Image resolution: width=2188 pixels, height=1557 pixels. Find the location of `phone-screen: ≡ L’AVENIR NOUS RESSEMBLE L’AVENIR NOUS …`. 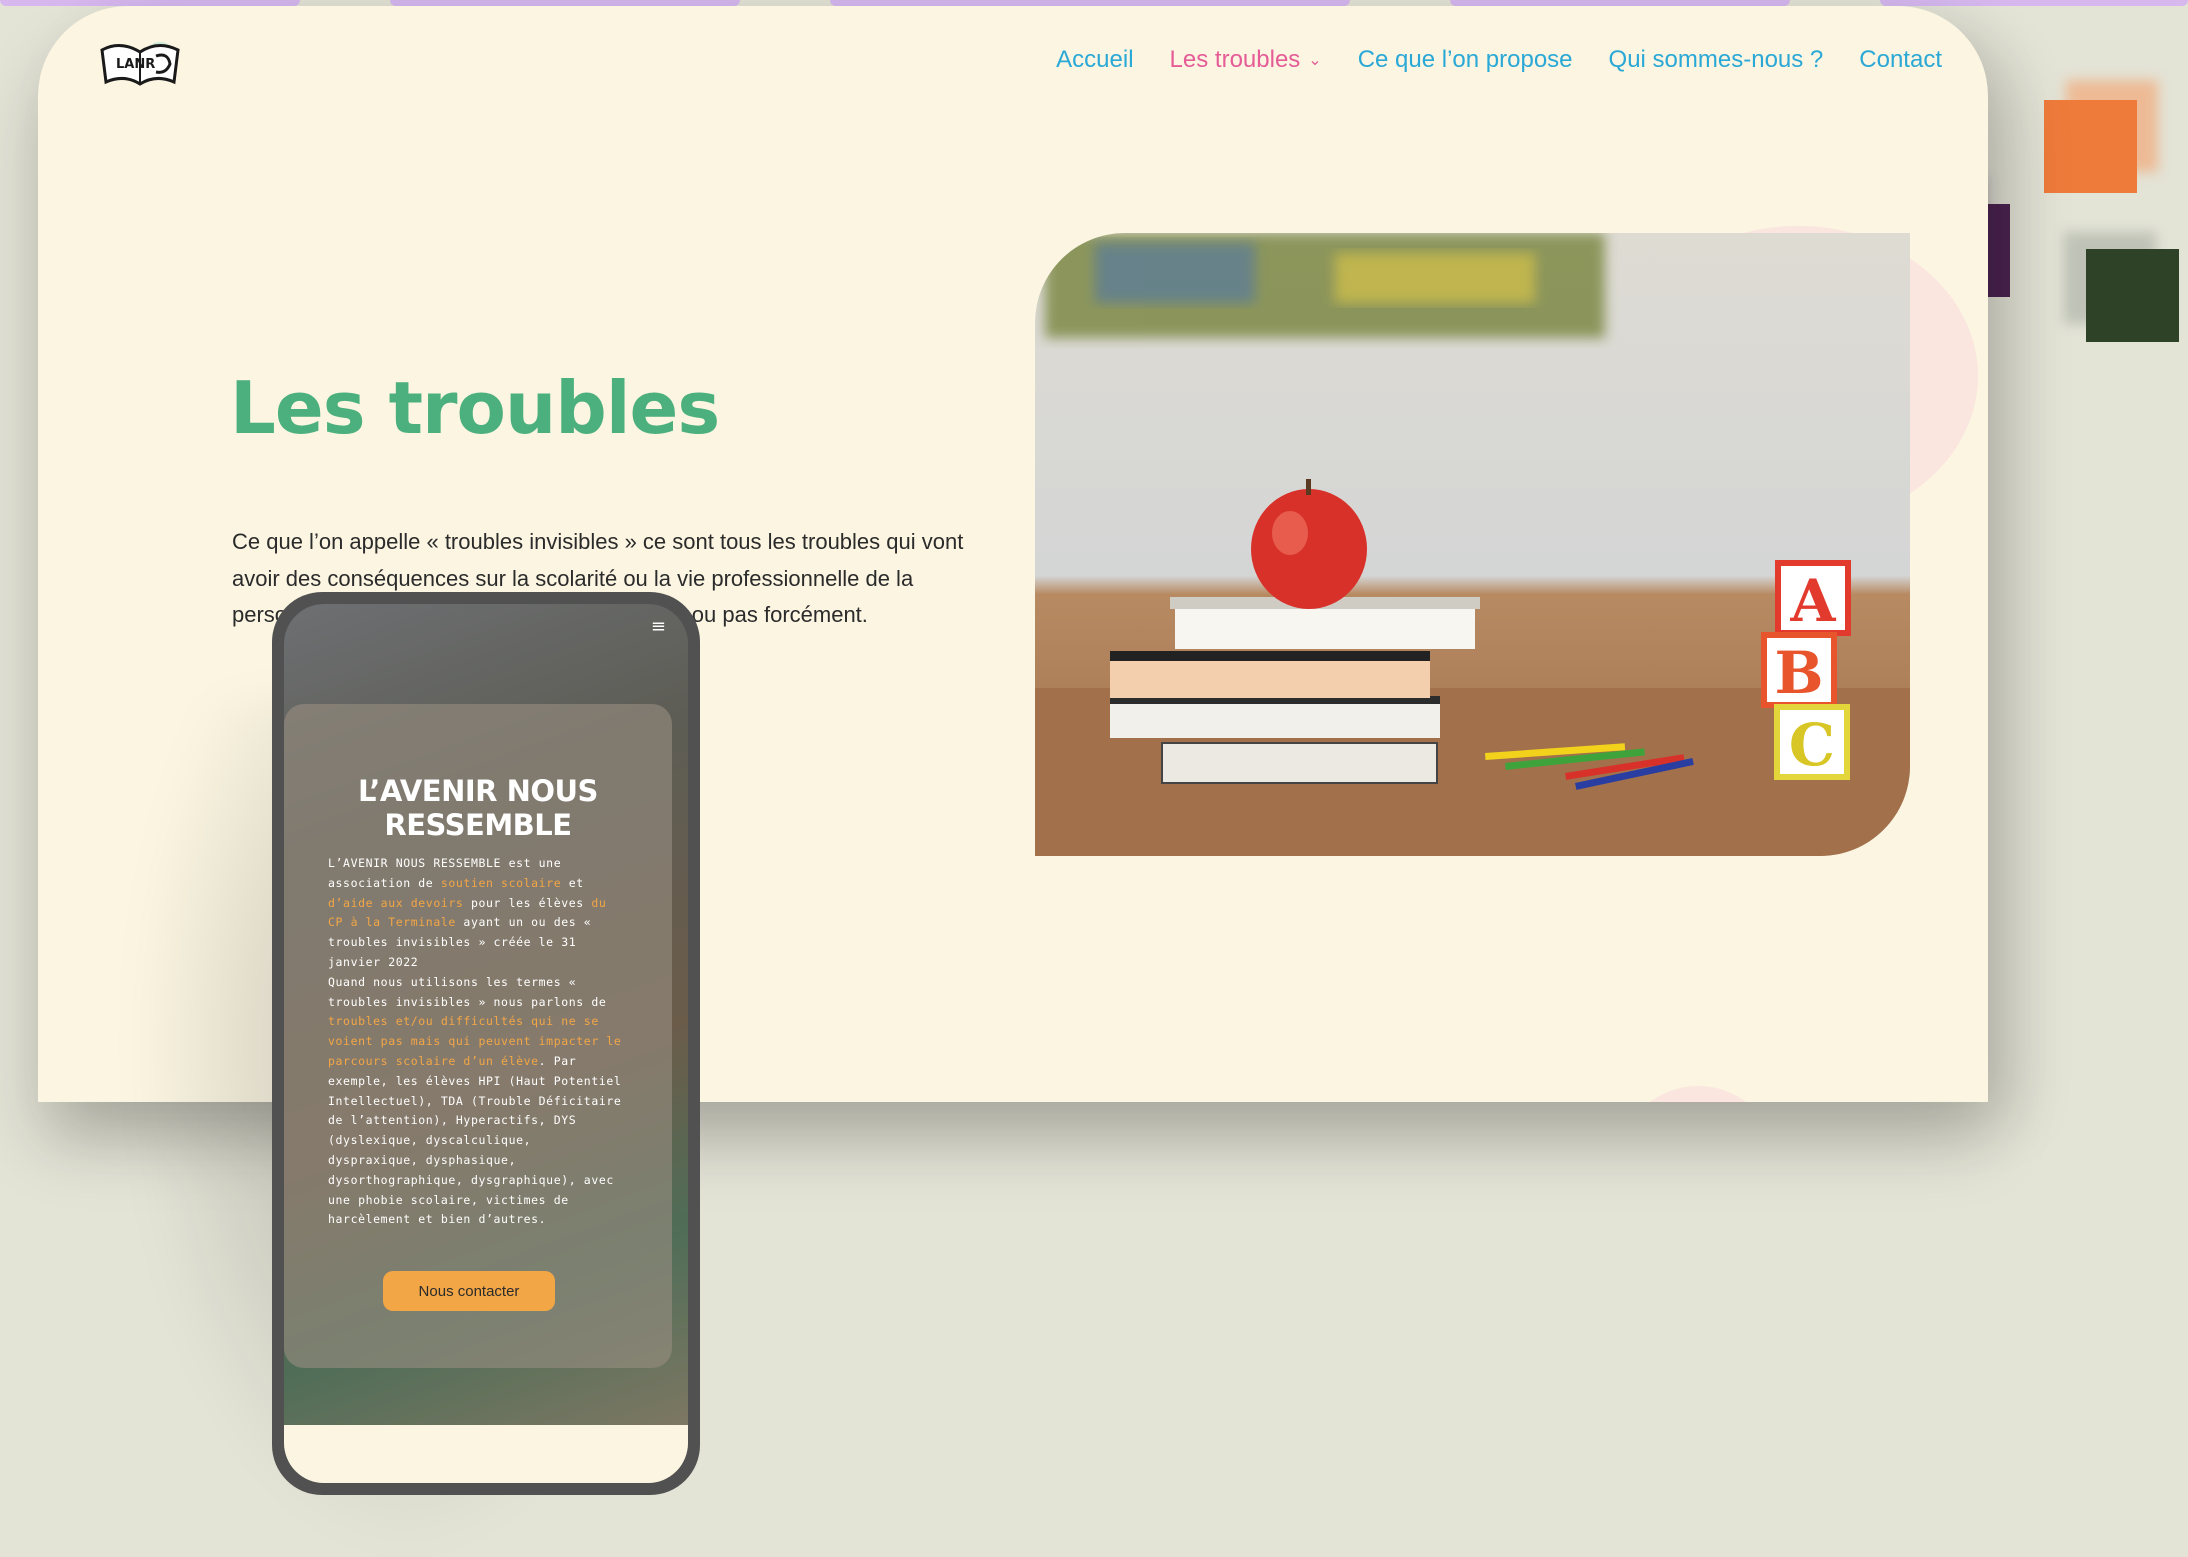

phone-screen: ≡ L’AVENIR NOUS RESSEMBLE L’AVENIR NOUS … is located at coordinates (486, 1043).